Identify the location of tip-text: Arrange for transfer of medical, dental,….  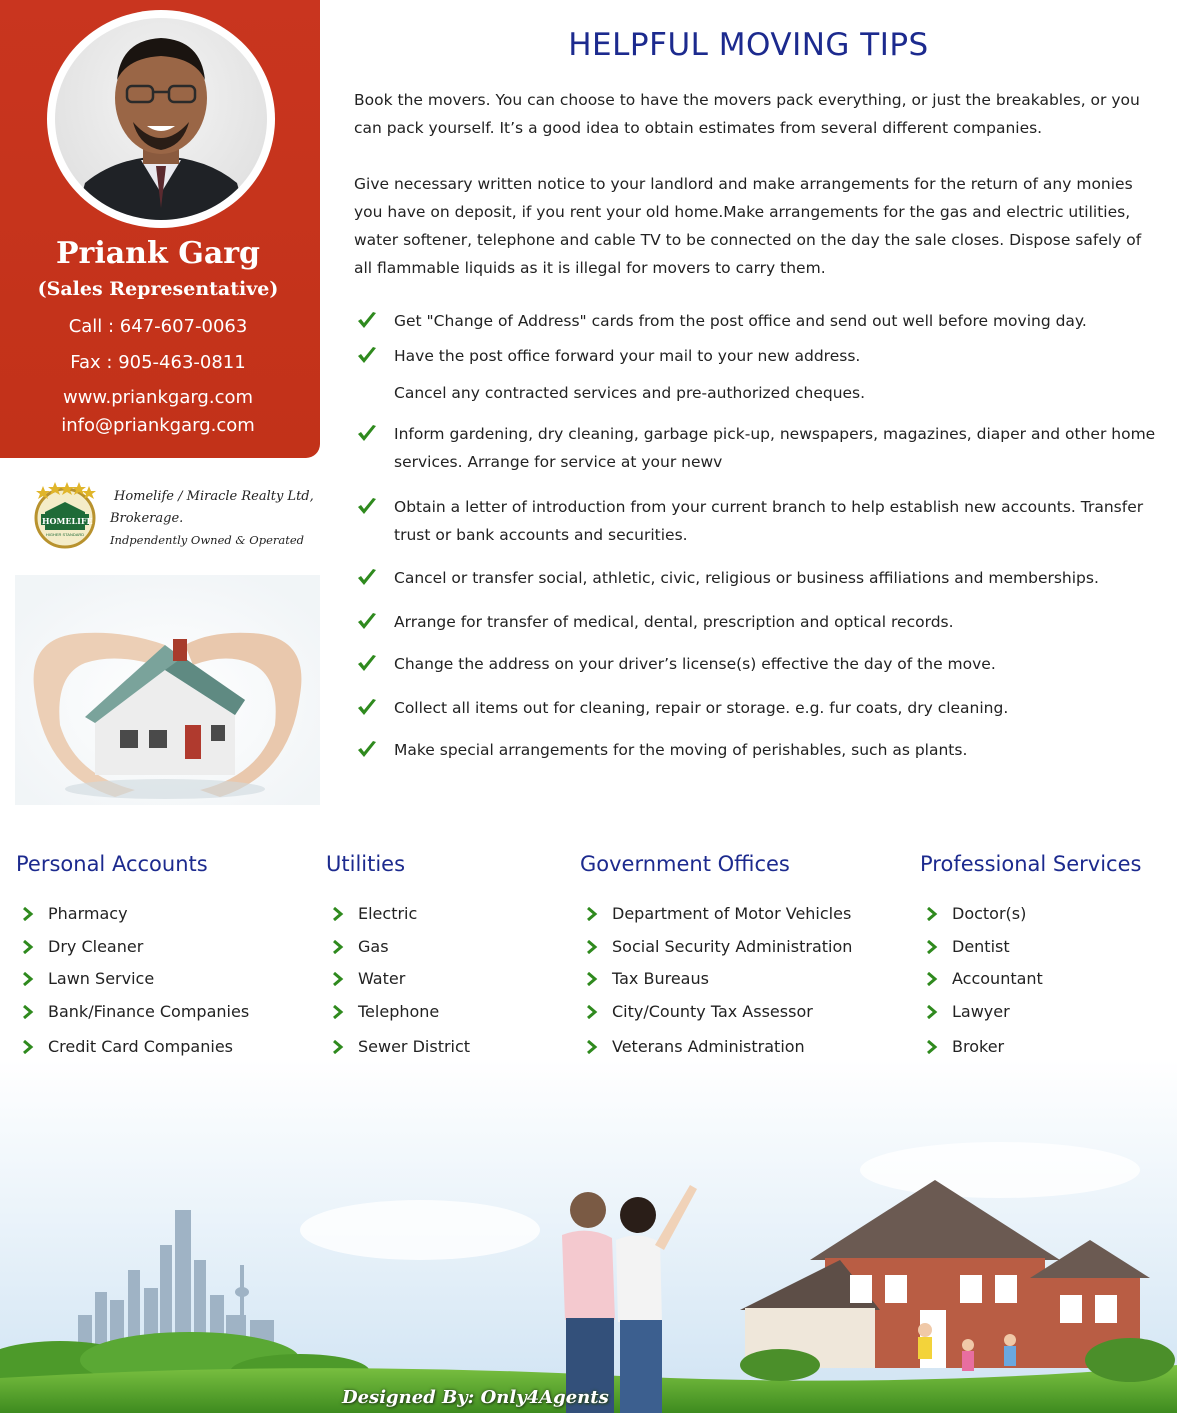
(674, 622).